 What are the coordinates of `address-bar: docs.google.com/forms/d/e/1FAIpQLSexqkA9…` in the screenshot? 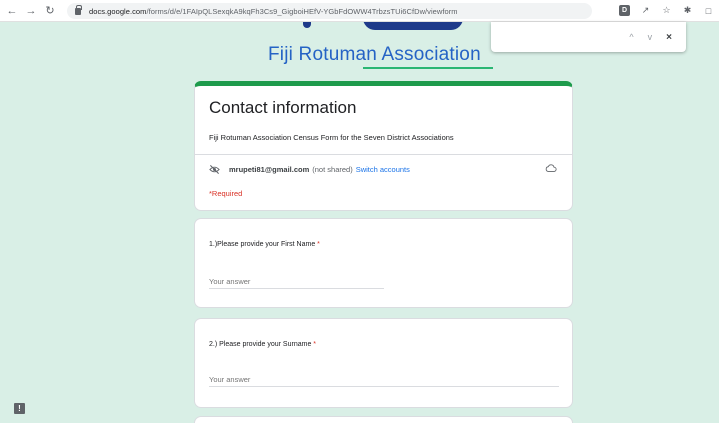 It's located at (329, 11).